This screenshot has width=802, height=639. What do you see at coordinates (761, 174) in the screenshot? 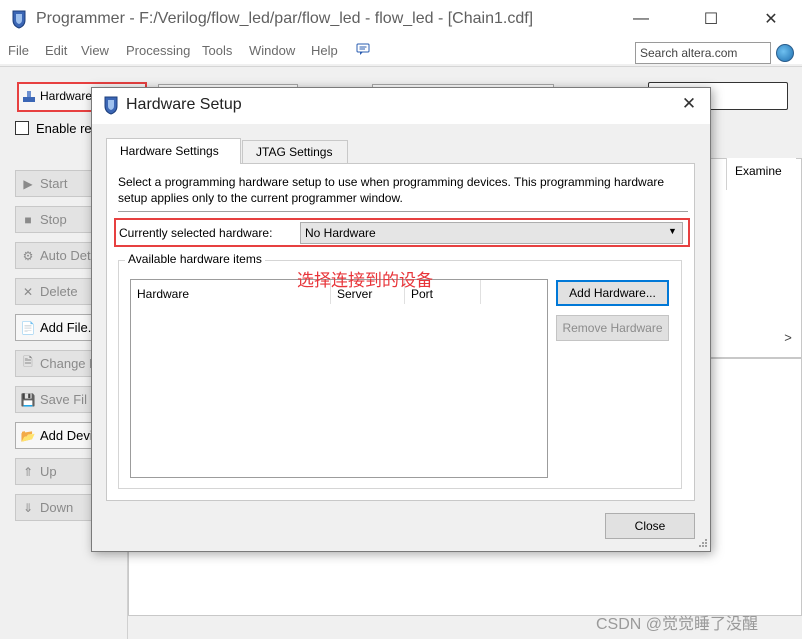
I see `column-header-examine: Examine` at bounding box center [761, 174].